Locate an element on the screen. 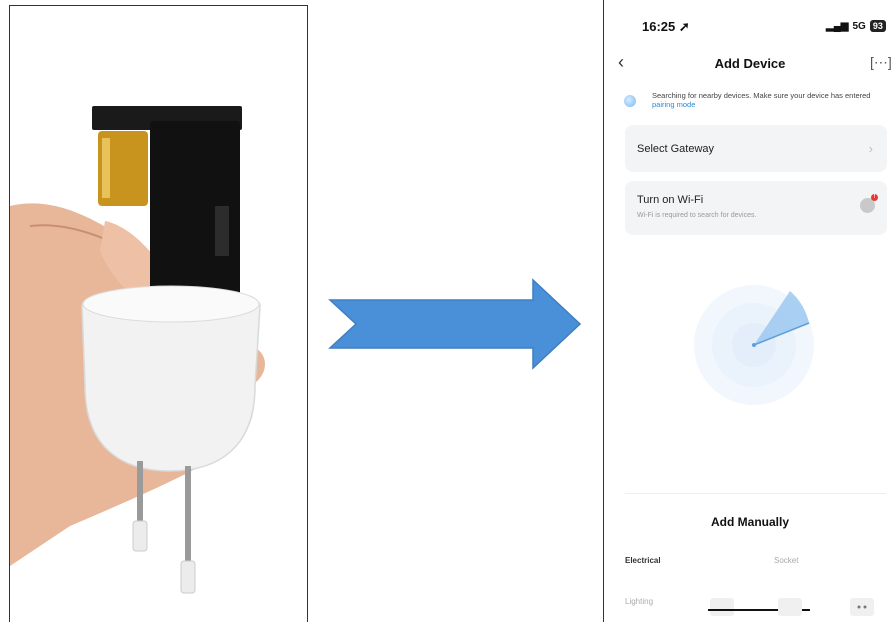 This screenshot has height=622, width=896. wifi-alert-badge: ! is located at coordinates (874, 197).